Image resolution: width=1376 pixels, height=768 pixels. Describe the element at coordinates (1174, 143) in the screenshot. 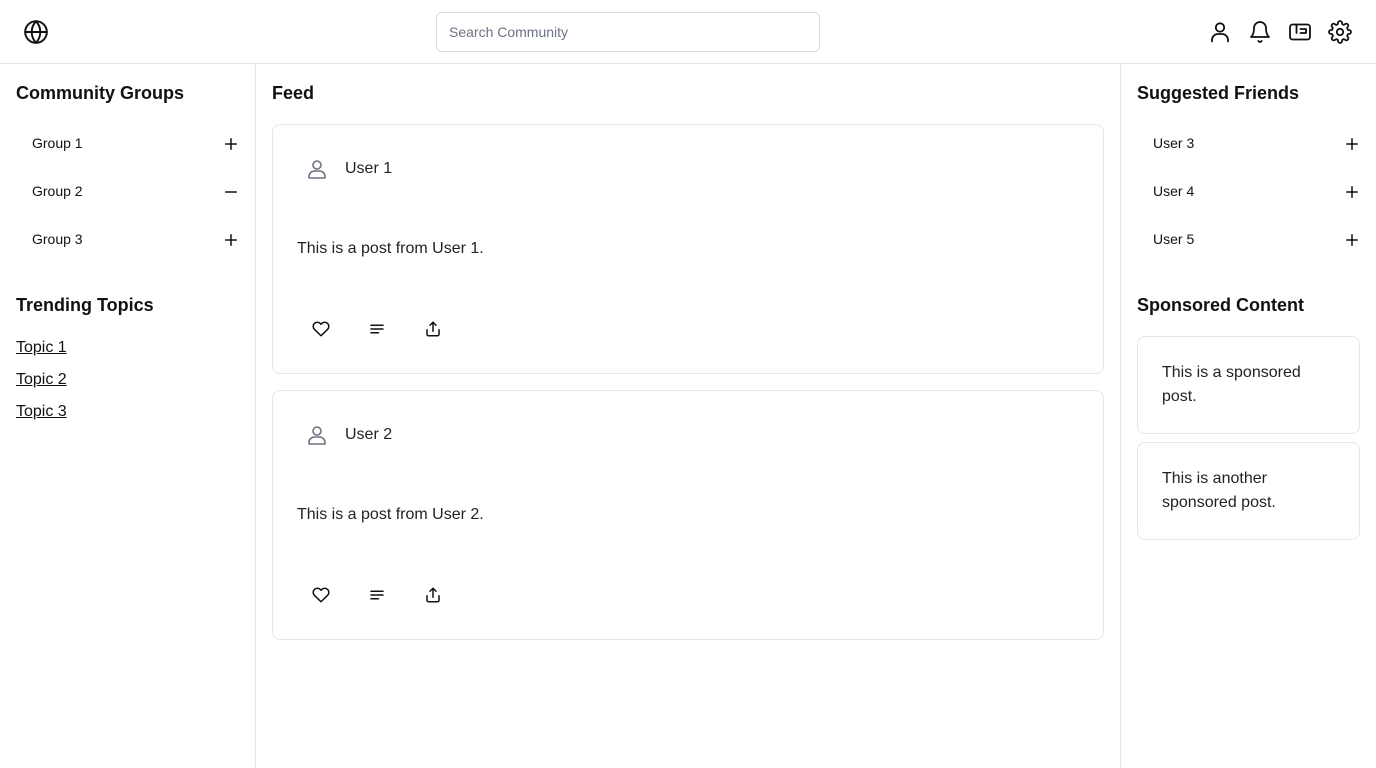

I see `friend-label: User 3` at that location.